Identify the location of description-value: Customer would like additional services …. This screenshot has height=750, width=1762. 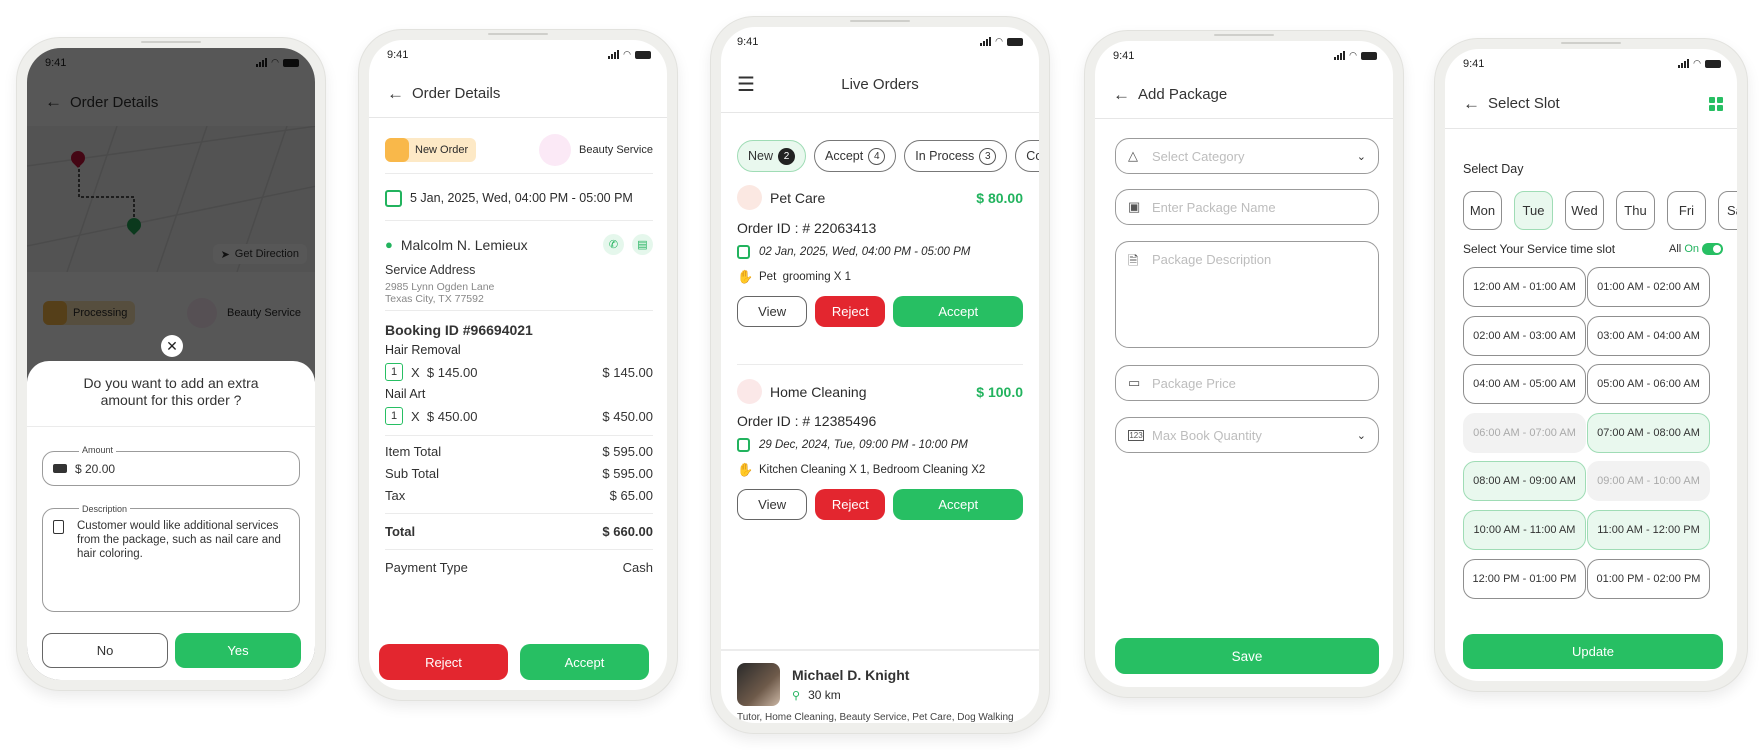
(179, 540).